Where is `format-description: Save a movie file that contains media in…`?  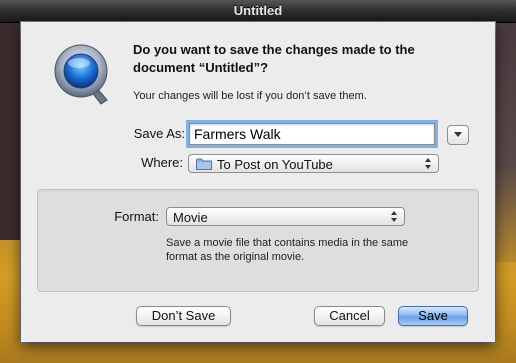
format-description: Save a movie file that contains media in… is located at coordinates (287, 250).